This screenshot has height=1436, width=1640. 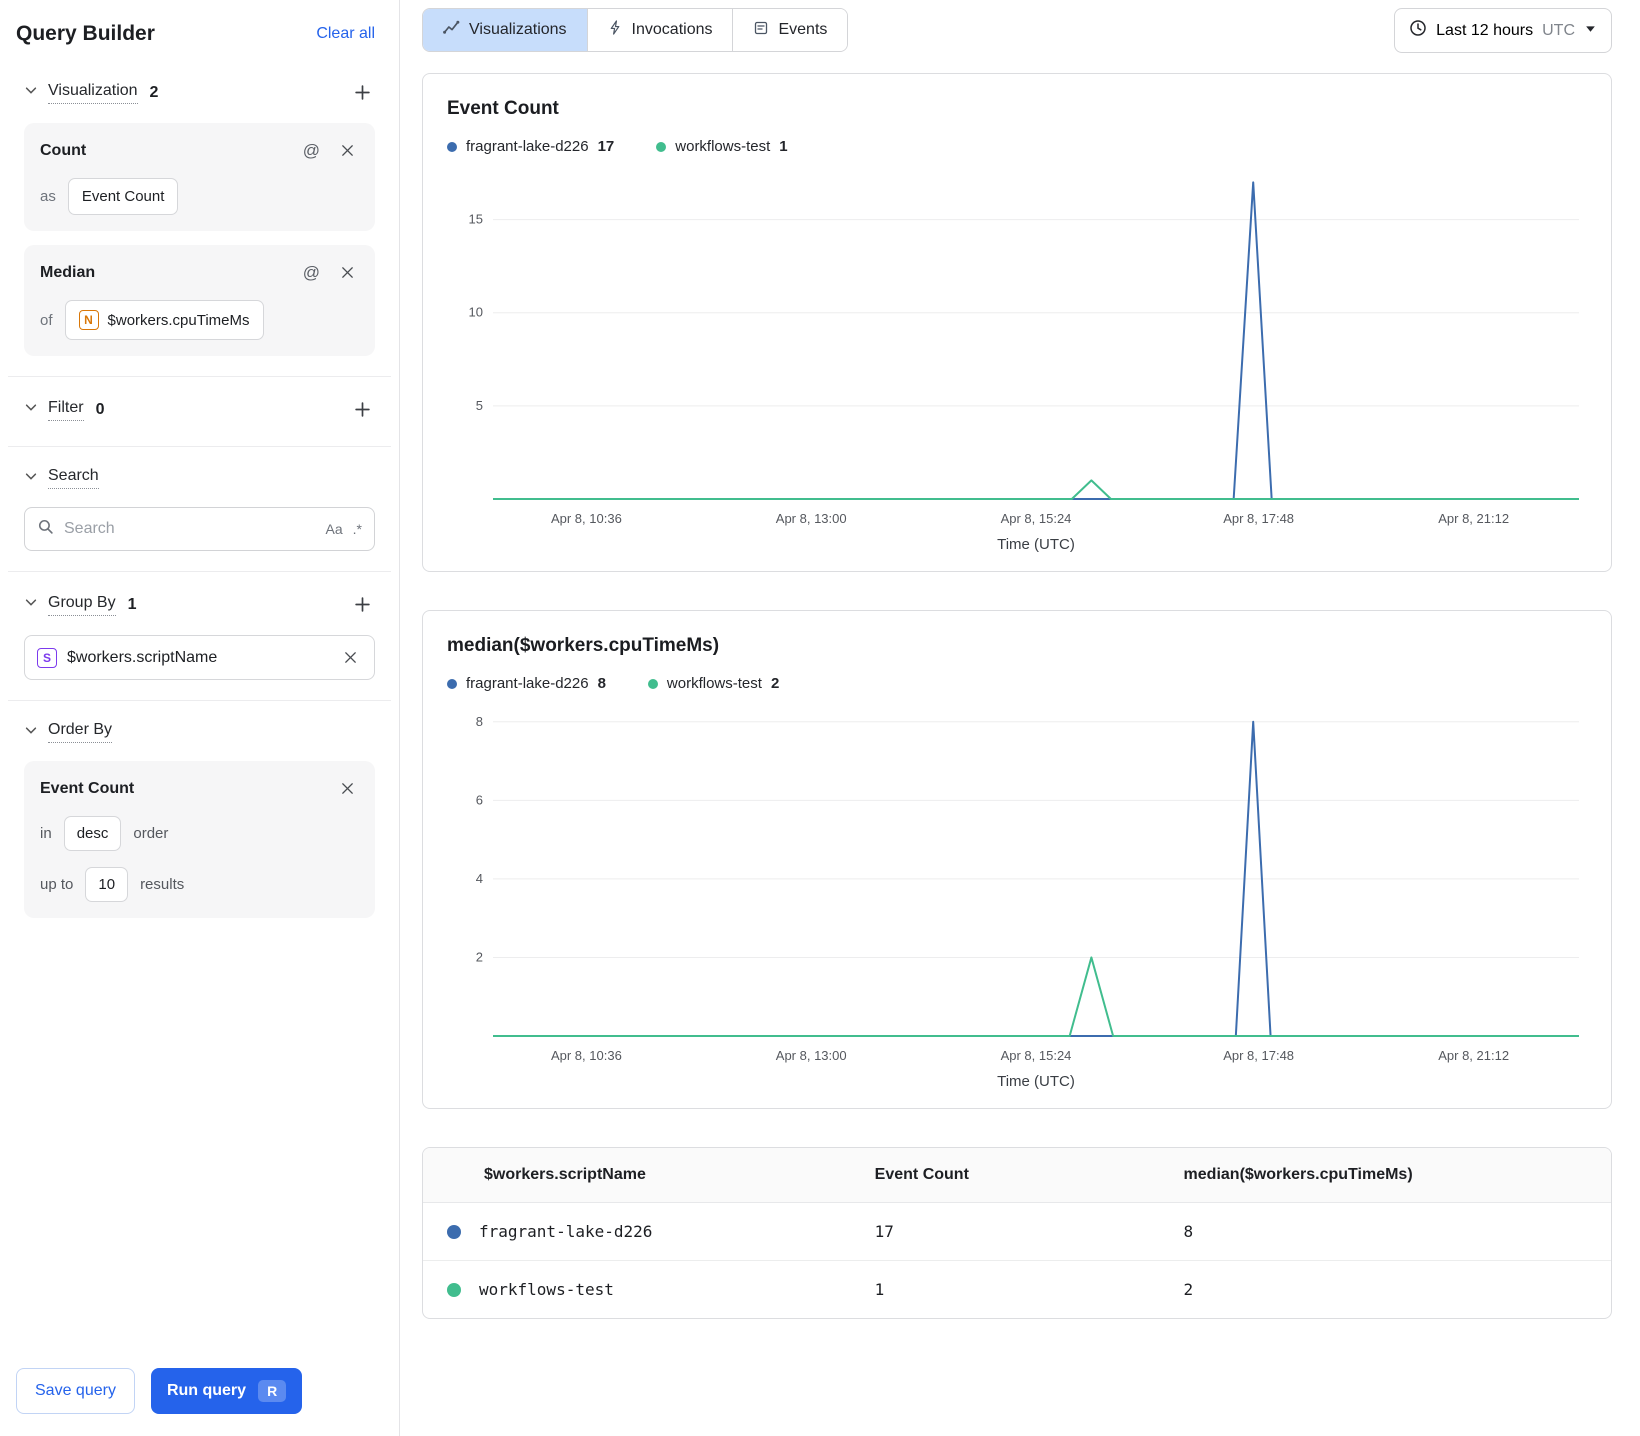 I want to click on tab-visualizations: Visualizations, so click(x=505, y=30).